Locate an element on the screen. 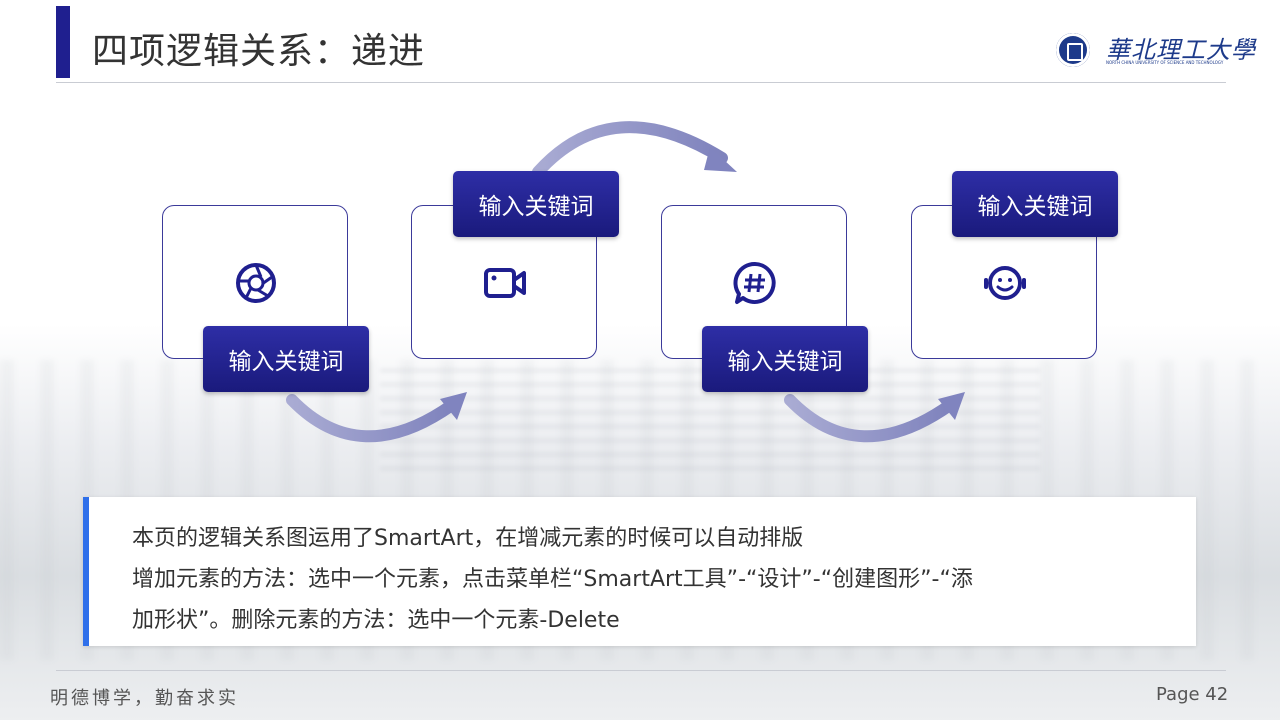 The height and width of the screenshot is (720, 1280). video-camera-icon is located at coordinates (505, 283).